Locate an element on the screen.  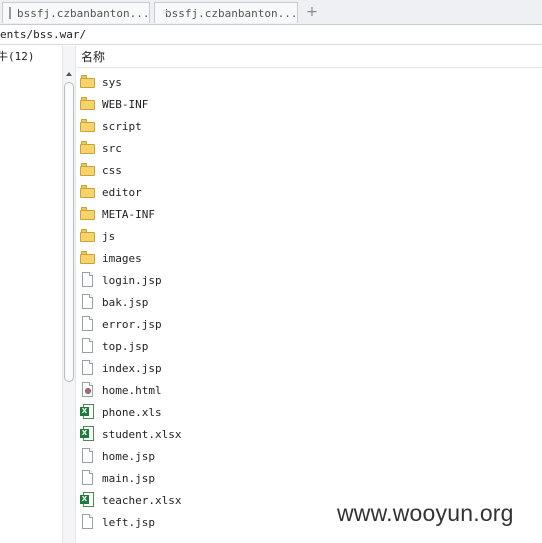
list-item: WEB-INF is located at coordinates (309, 104).